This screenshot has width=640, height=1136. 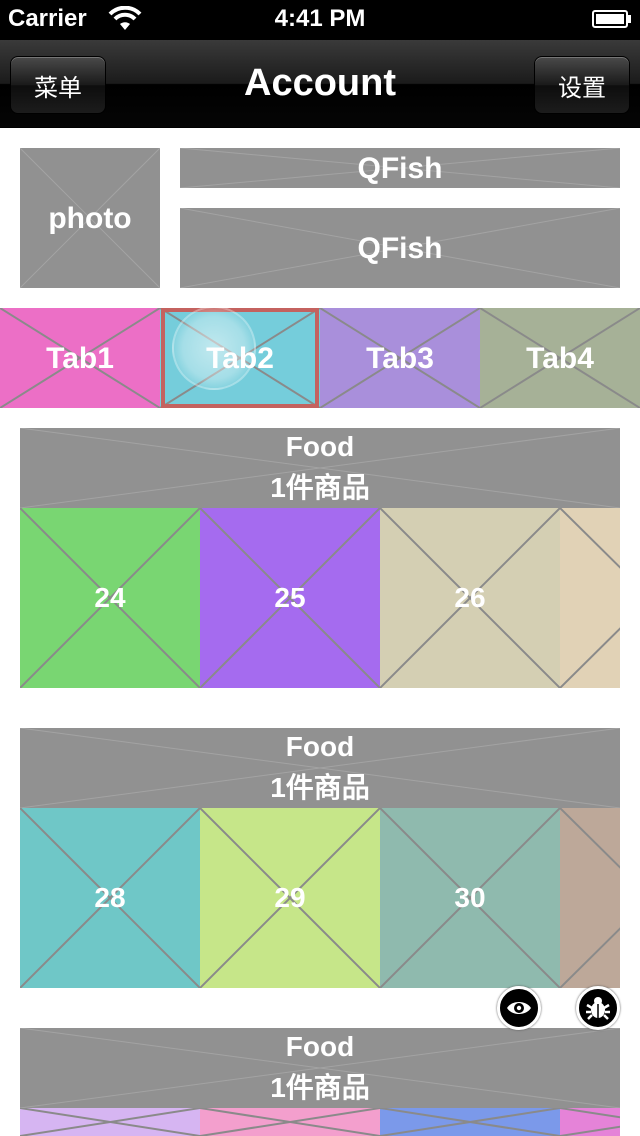 What do you see at coordinates (214, 348) in the screenshot?
I see `touch-indicator` at bounding box center [214, 348].